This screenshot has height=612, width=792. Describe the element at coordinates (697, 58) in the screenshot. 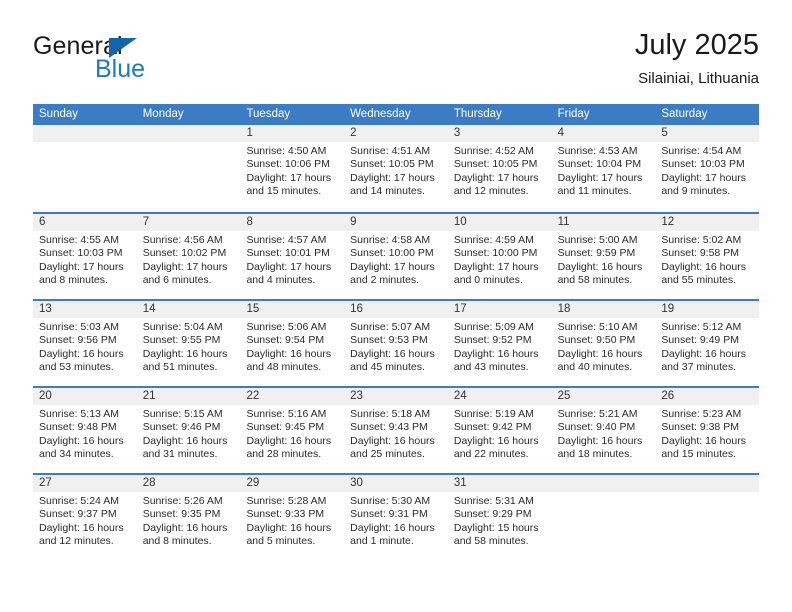

I see `title-block: July 2025 Silainiai, Lithuania` at that location.